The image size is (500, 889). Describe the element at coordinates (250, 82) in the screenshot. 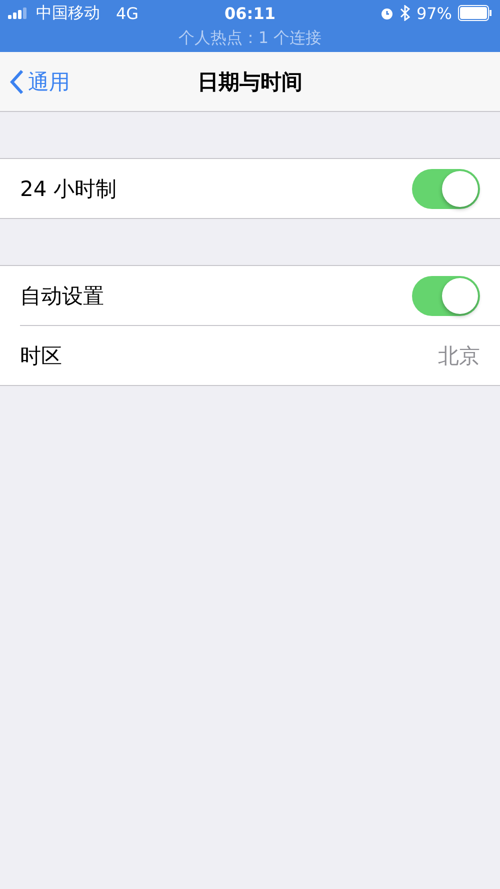

I see `page-title: 日期与时间` at that location.